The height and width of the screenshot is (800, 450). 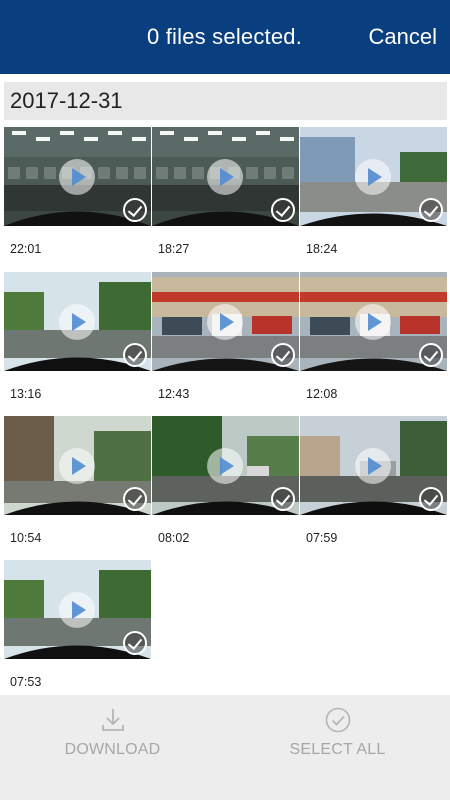 I want to click on video-tile: 18:27, so click(x=225, y=199).